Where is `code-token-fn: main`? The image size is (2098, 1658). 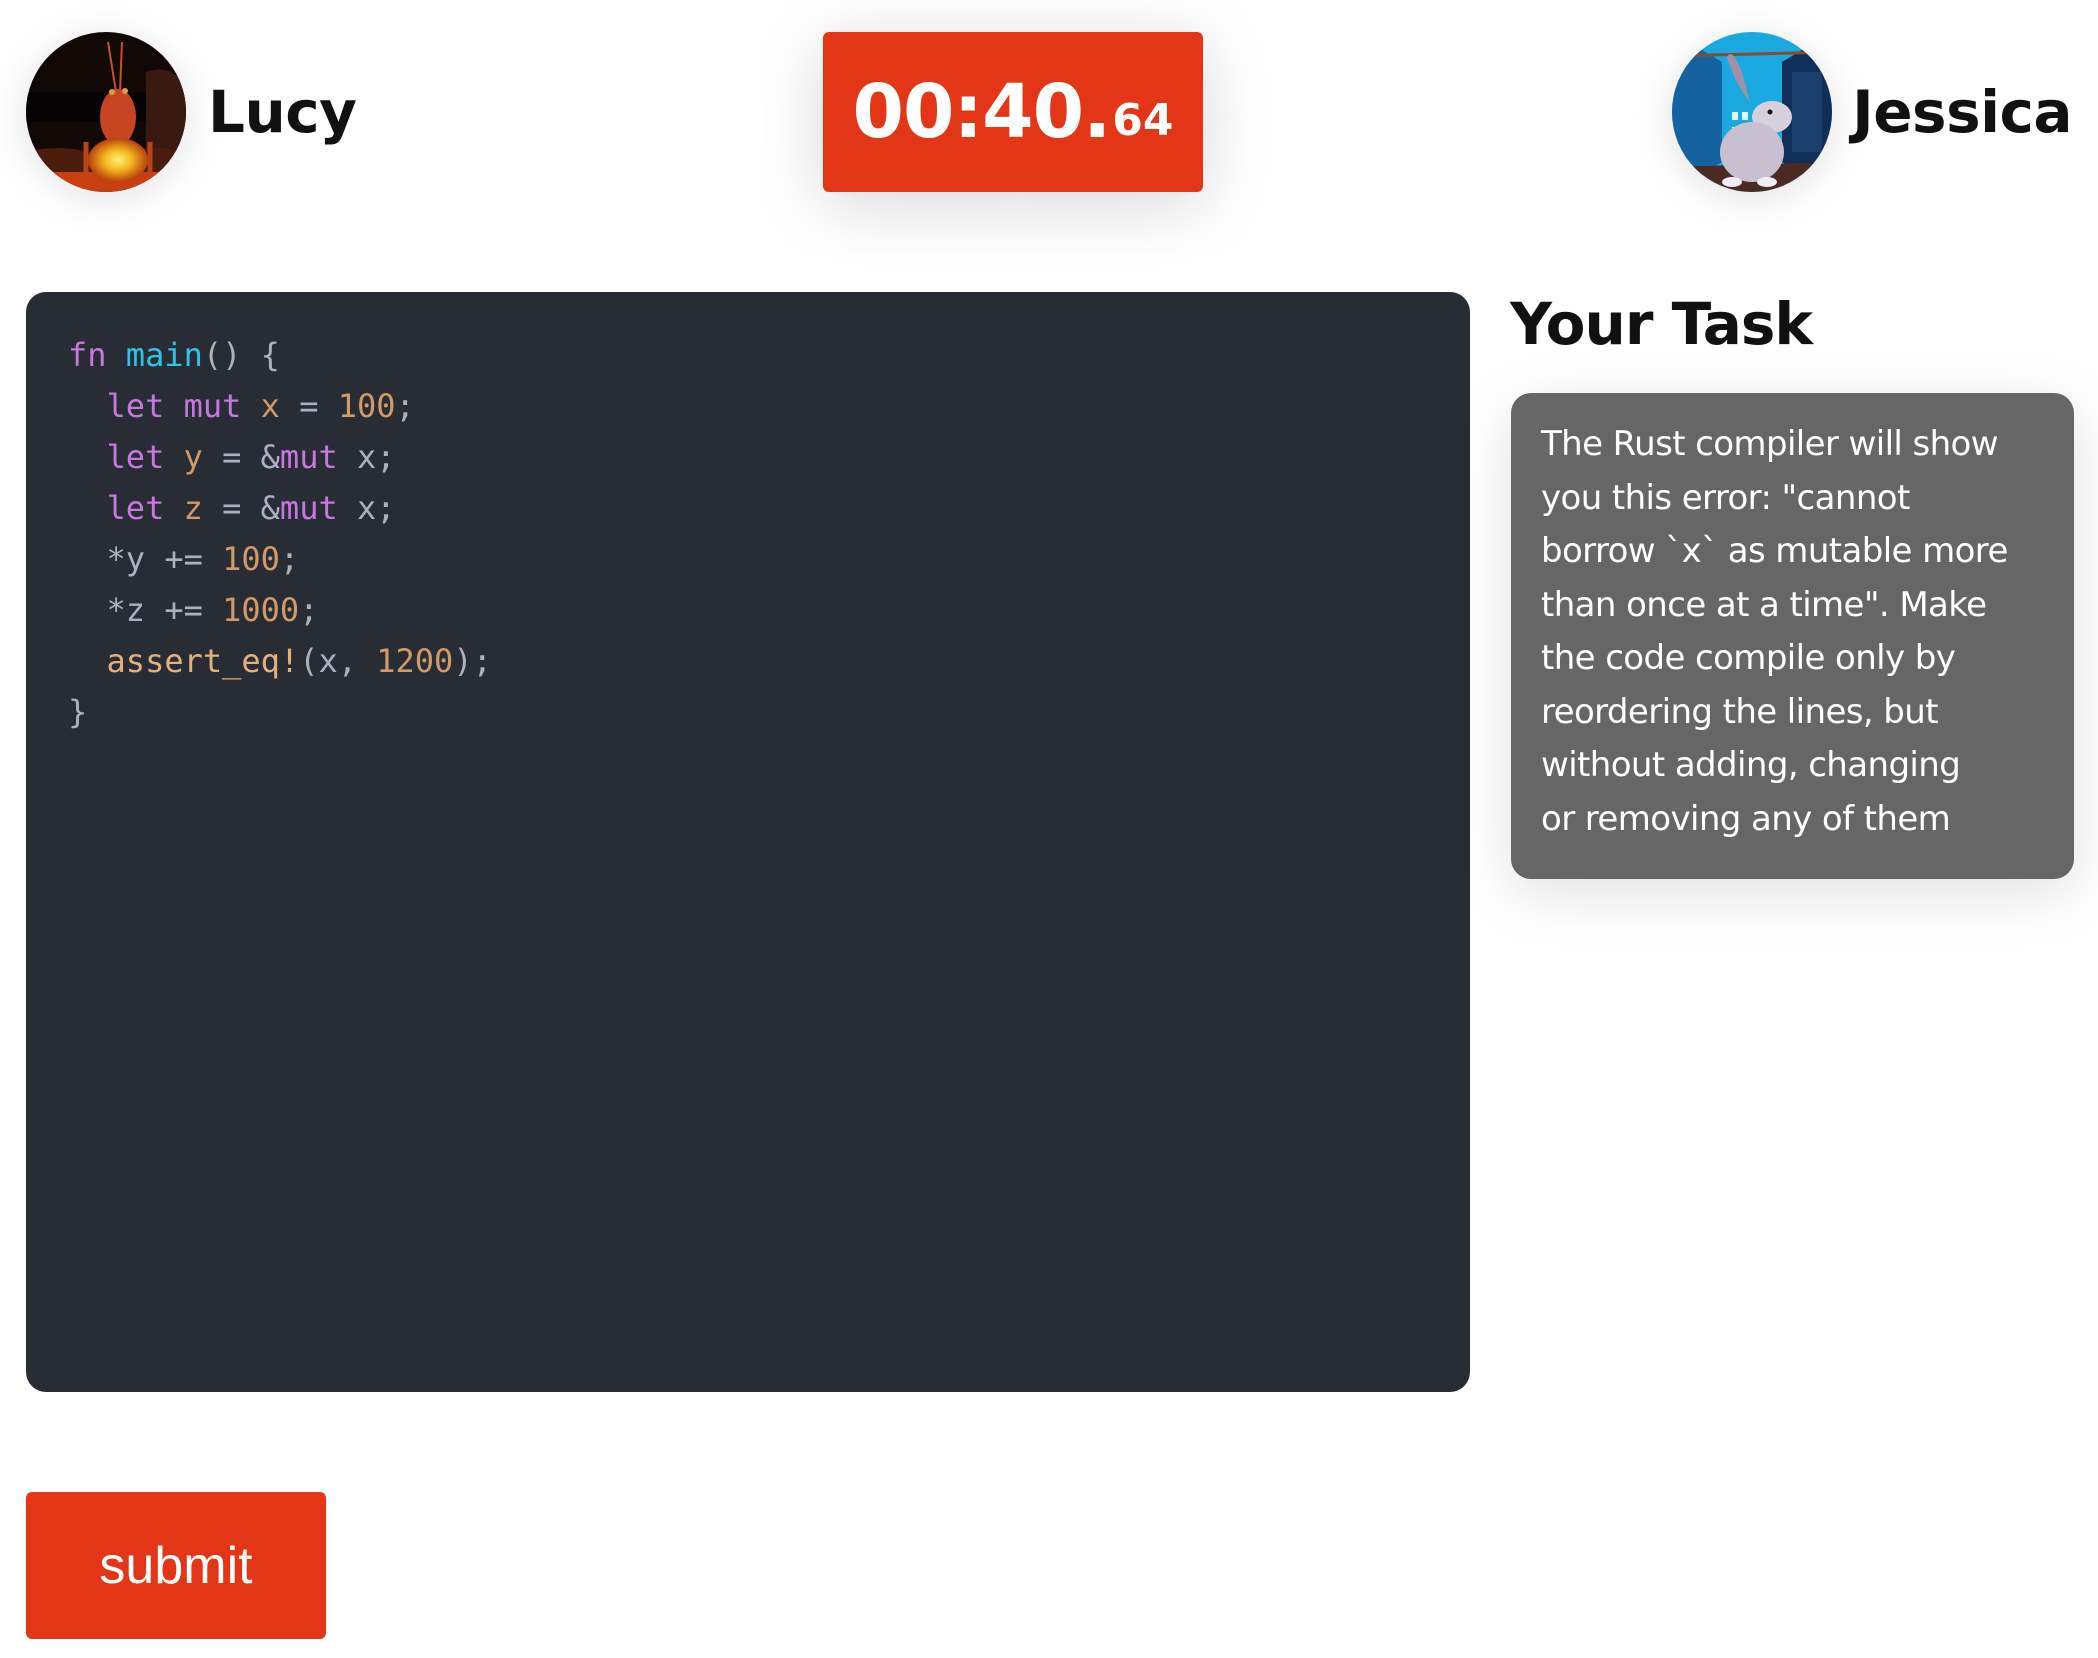
code-token-fn: main is located at coordinates (164, 355).